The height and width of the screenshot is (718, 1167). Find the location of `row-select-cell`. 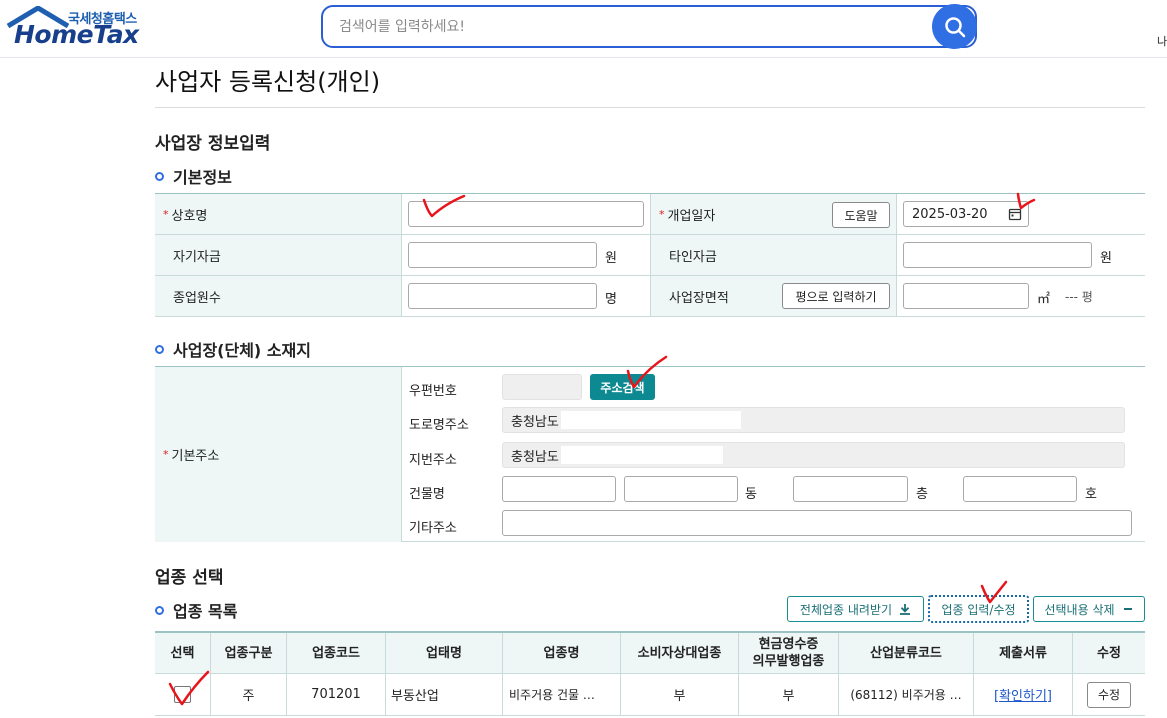

row-select-cell is located at coordinates (182, 695).